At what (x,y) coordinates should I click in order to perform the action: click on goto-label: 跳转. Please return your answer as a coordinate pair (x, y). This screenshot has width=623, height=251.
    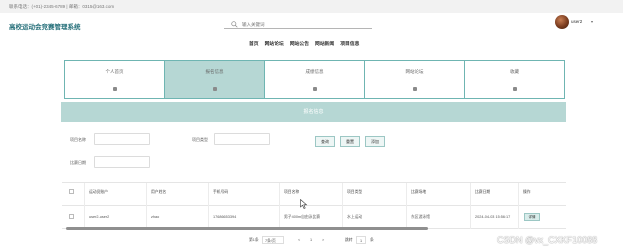
    Looking at the image, I should click on (349, 240).